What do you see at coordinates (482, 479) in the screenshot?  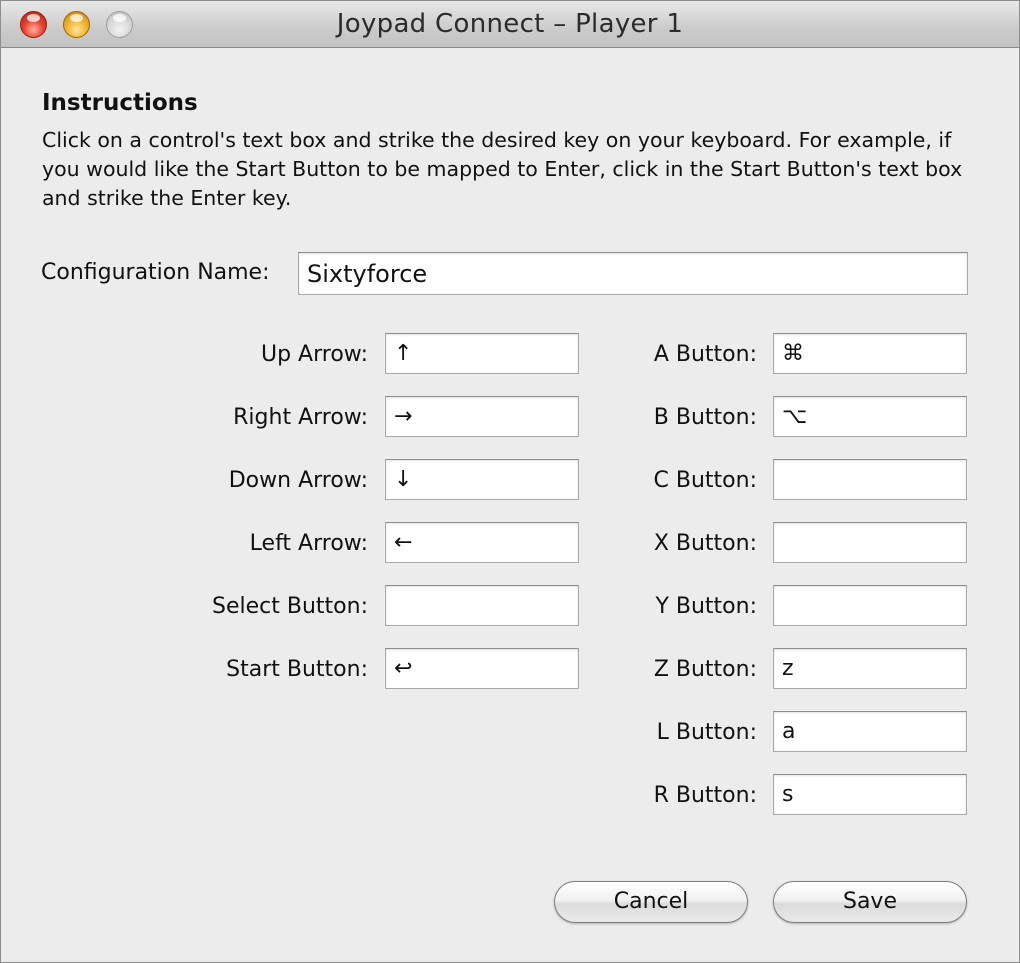 I see `down-arrow-field` at bounding box center [482, 479].